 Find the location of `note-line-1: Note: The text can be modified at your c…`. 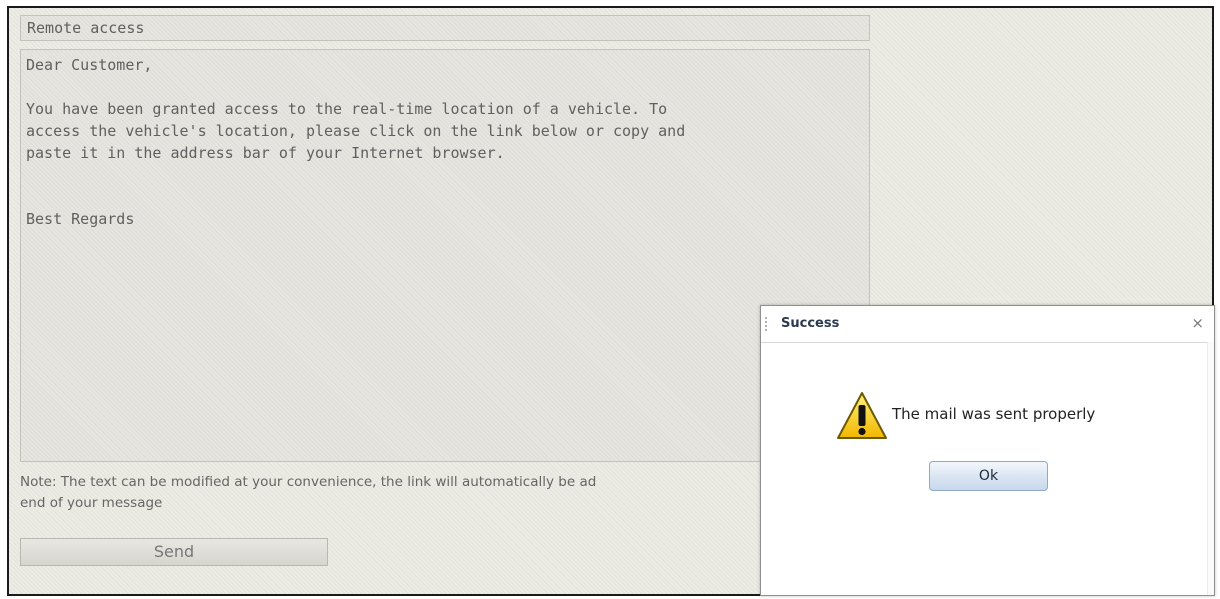

note-line-1: Note: The text can be modified at your c… is located at coordinates (308, 482).